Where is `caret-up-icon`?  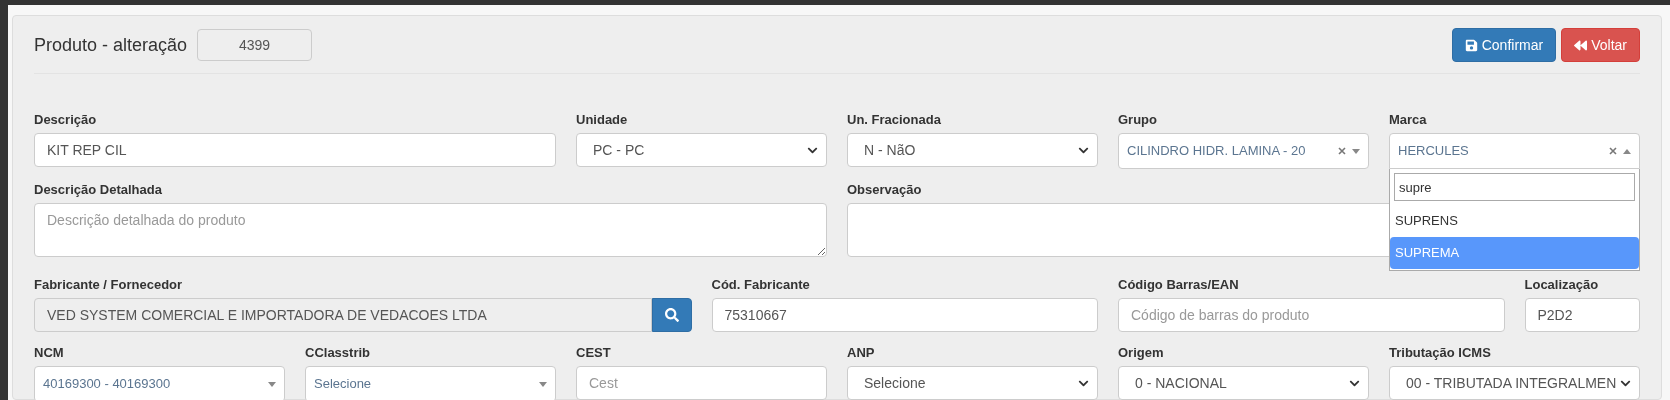 caret-up-icon is located at coordinates (1627, 151).